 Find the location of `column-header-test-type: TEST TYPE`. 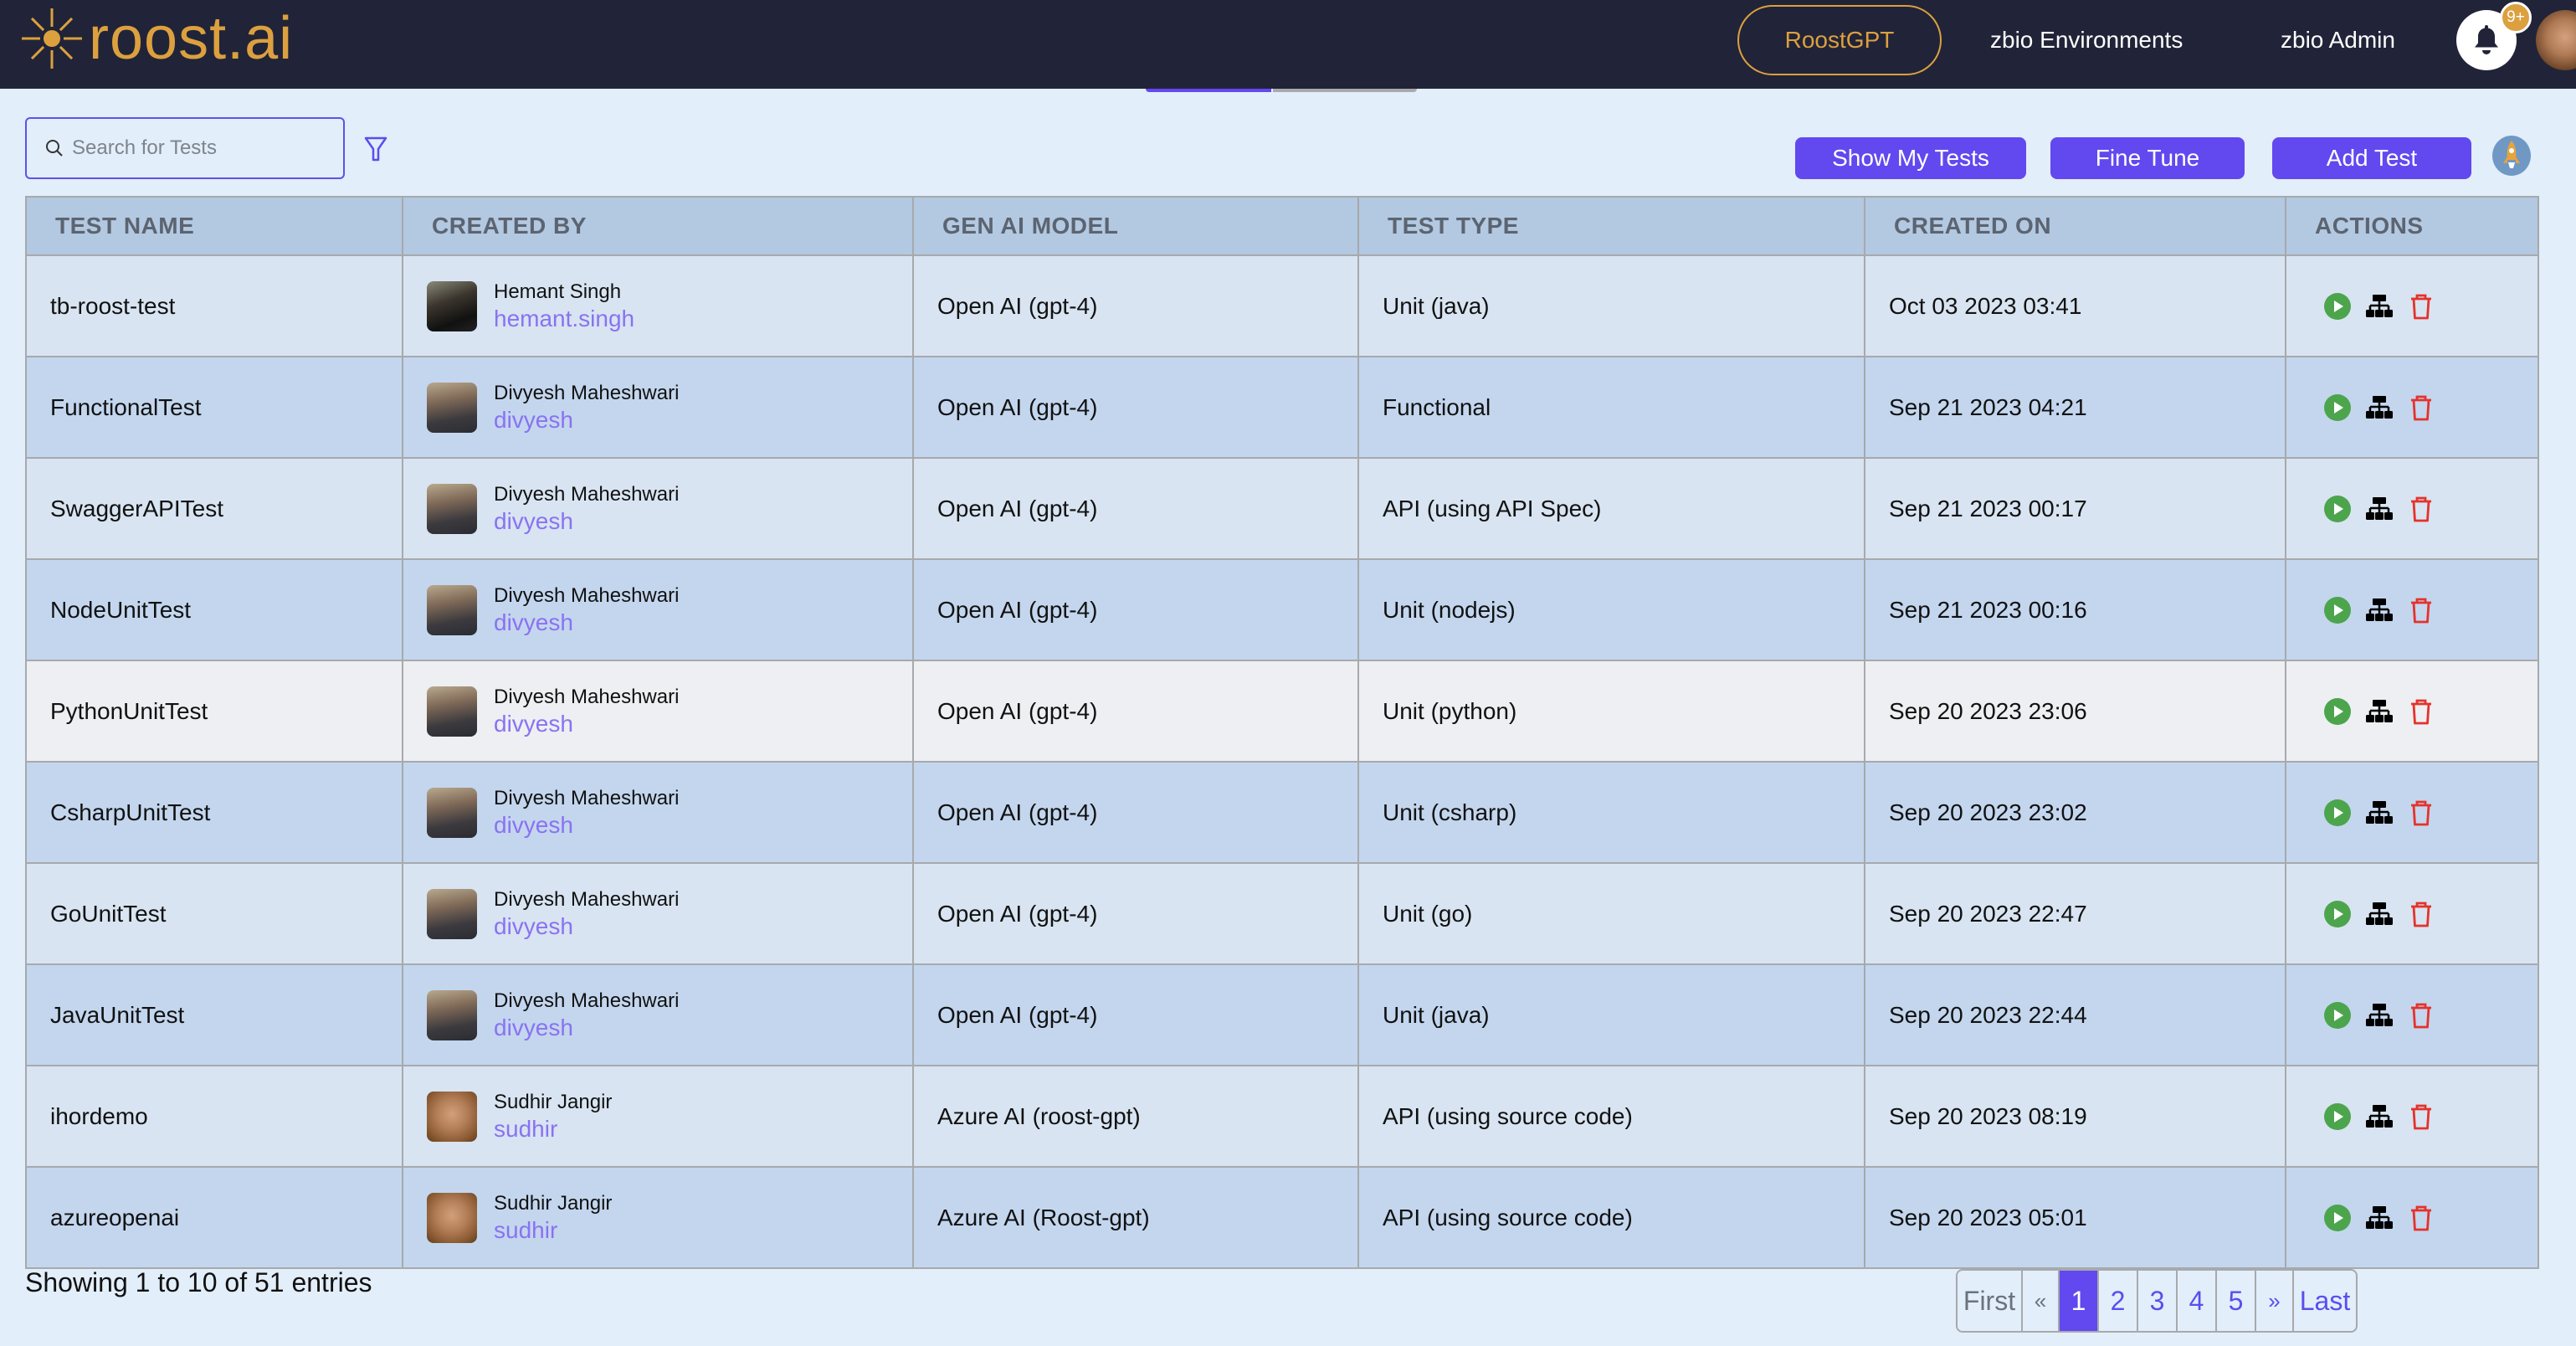

column-header-test-type: TEST TYPE is located at coordinates (1611, 226).